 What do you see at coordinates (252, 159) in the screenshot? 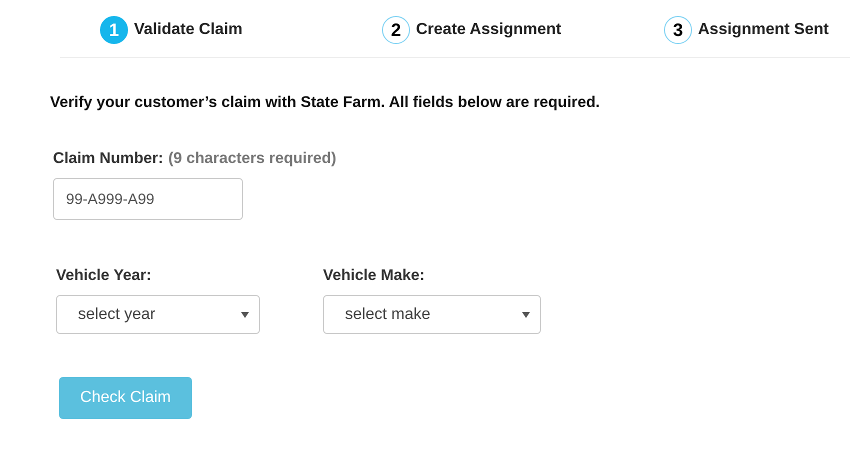
I see `field-hint: (9 characters required)` at bounding box center [252, 159].